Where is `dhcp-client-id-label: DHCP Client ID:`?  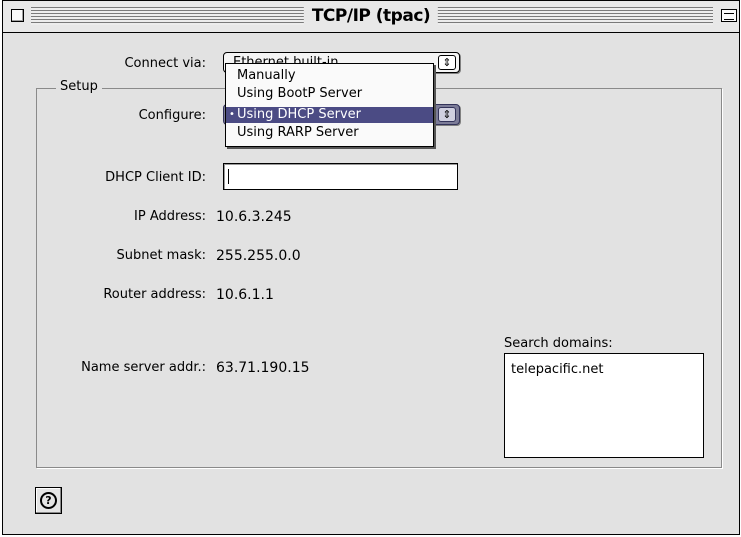 dhcp-client-id-label: DHCP Client ID: is located at coordinates (155, 177).